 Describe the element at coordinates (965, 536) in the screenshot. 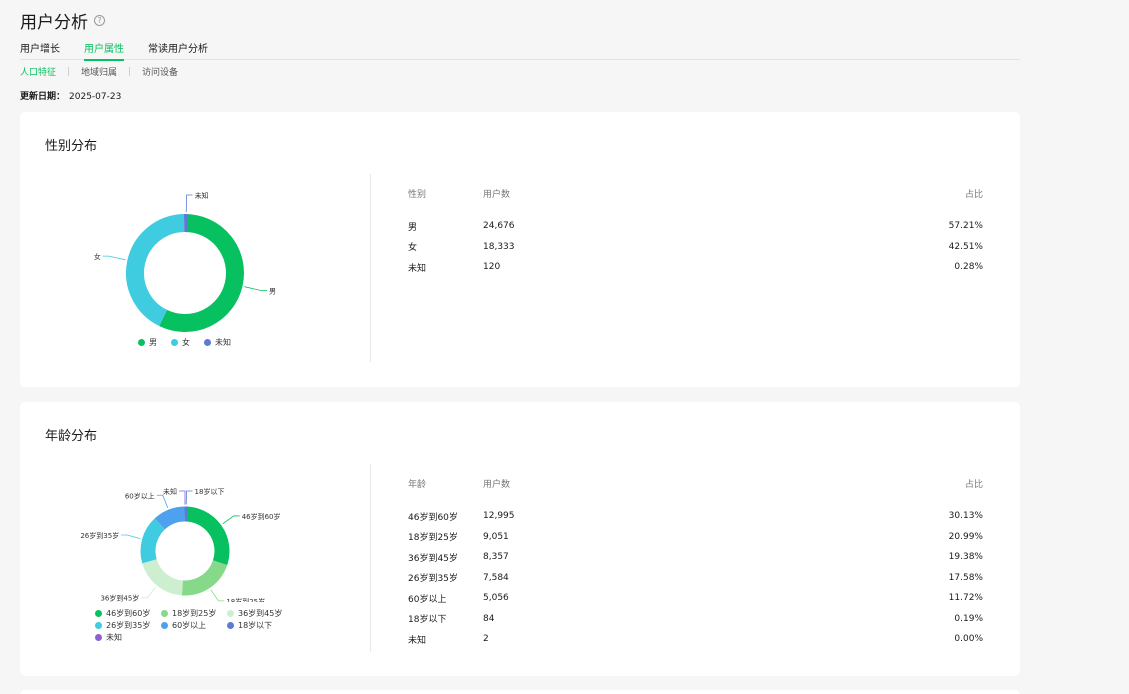

I see `row-pct: 20.99%` at that location.